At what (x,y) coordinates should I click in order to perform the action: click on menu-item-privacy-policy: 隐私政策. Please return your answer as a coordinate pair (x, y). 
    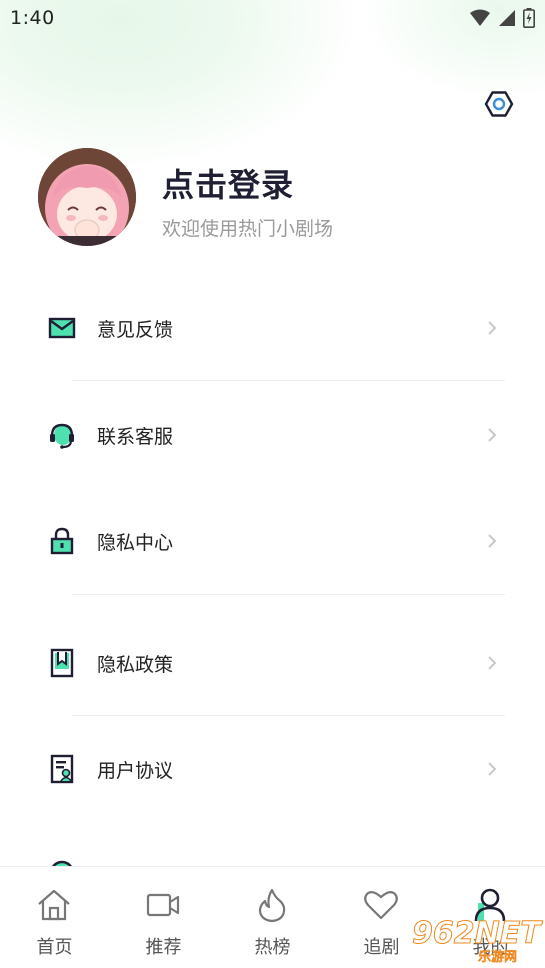
    Looking at the image, I should click on (272, 663).